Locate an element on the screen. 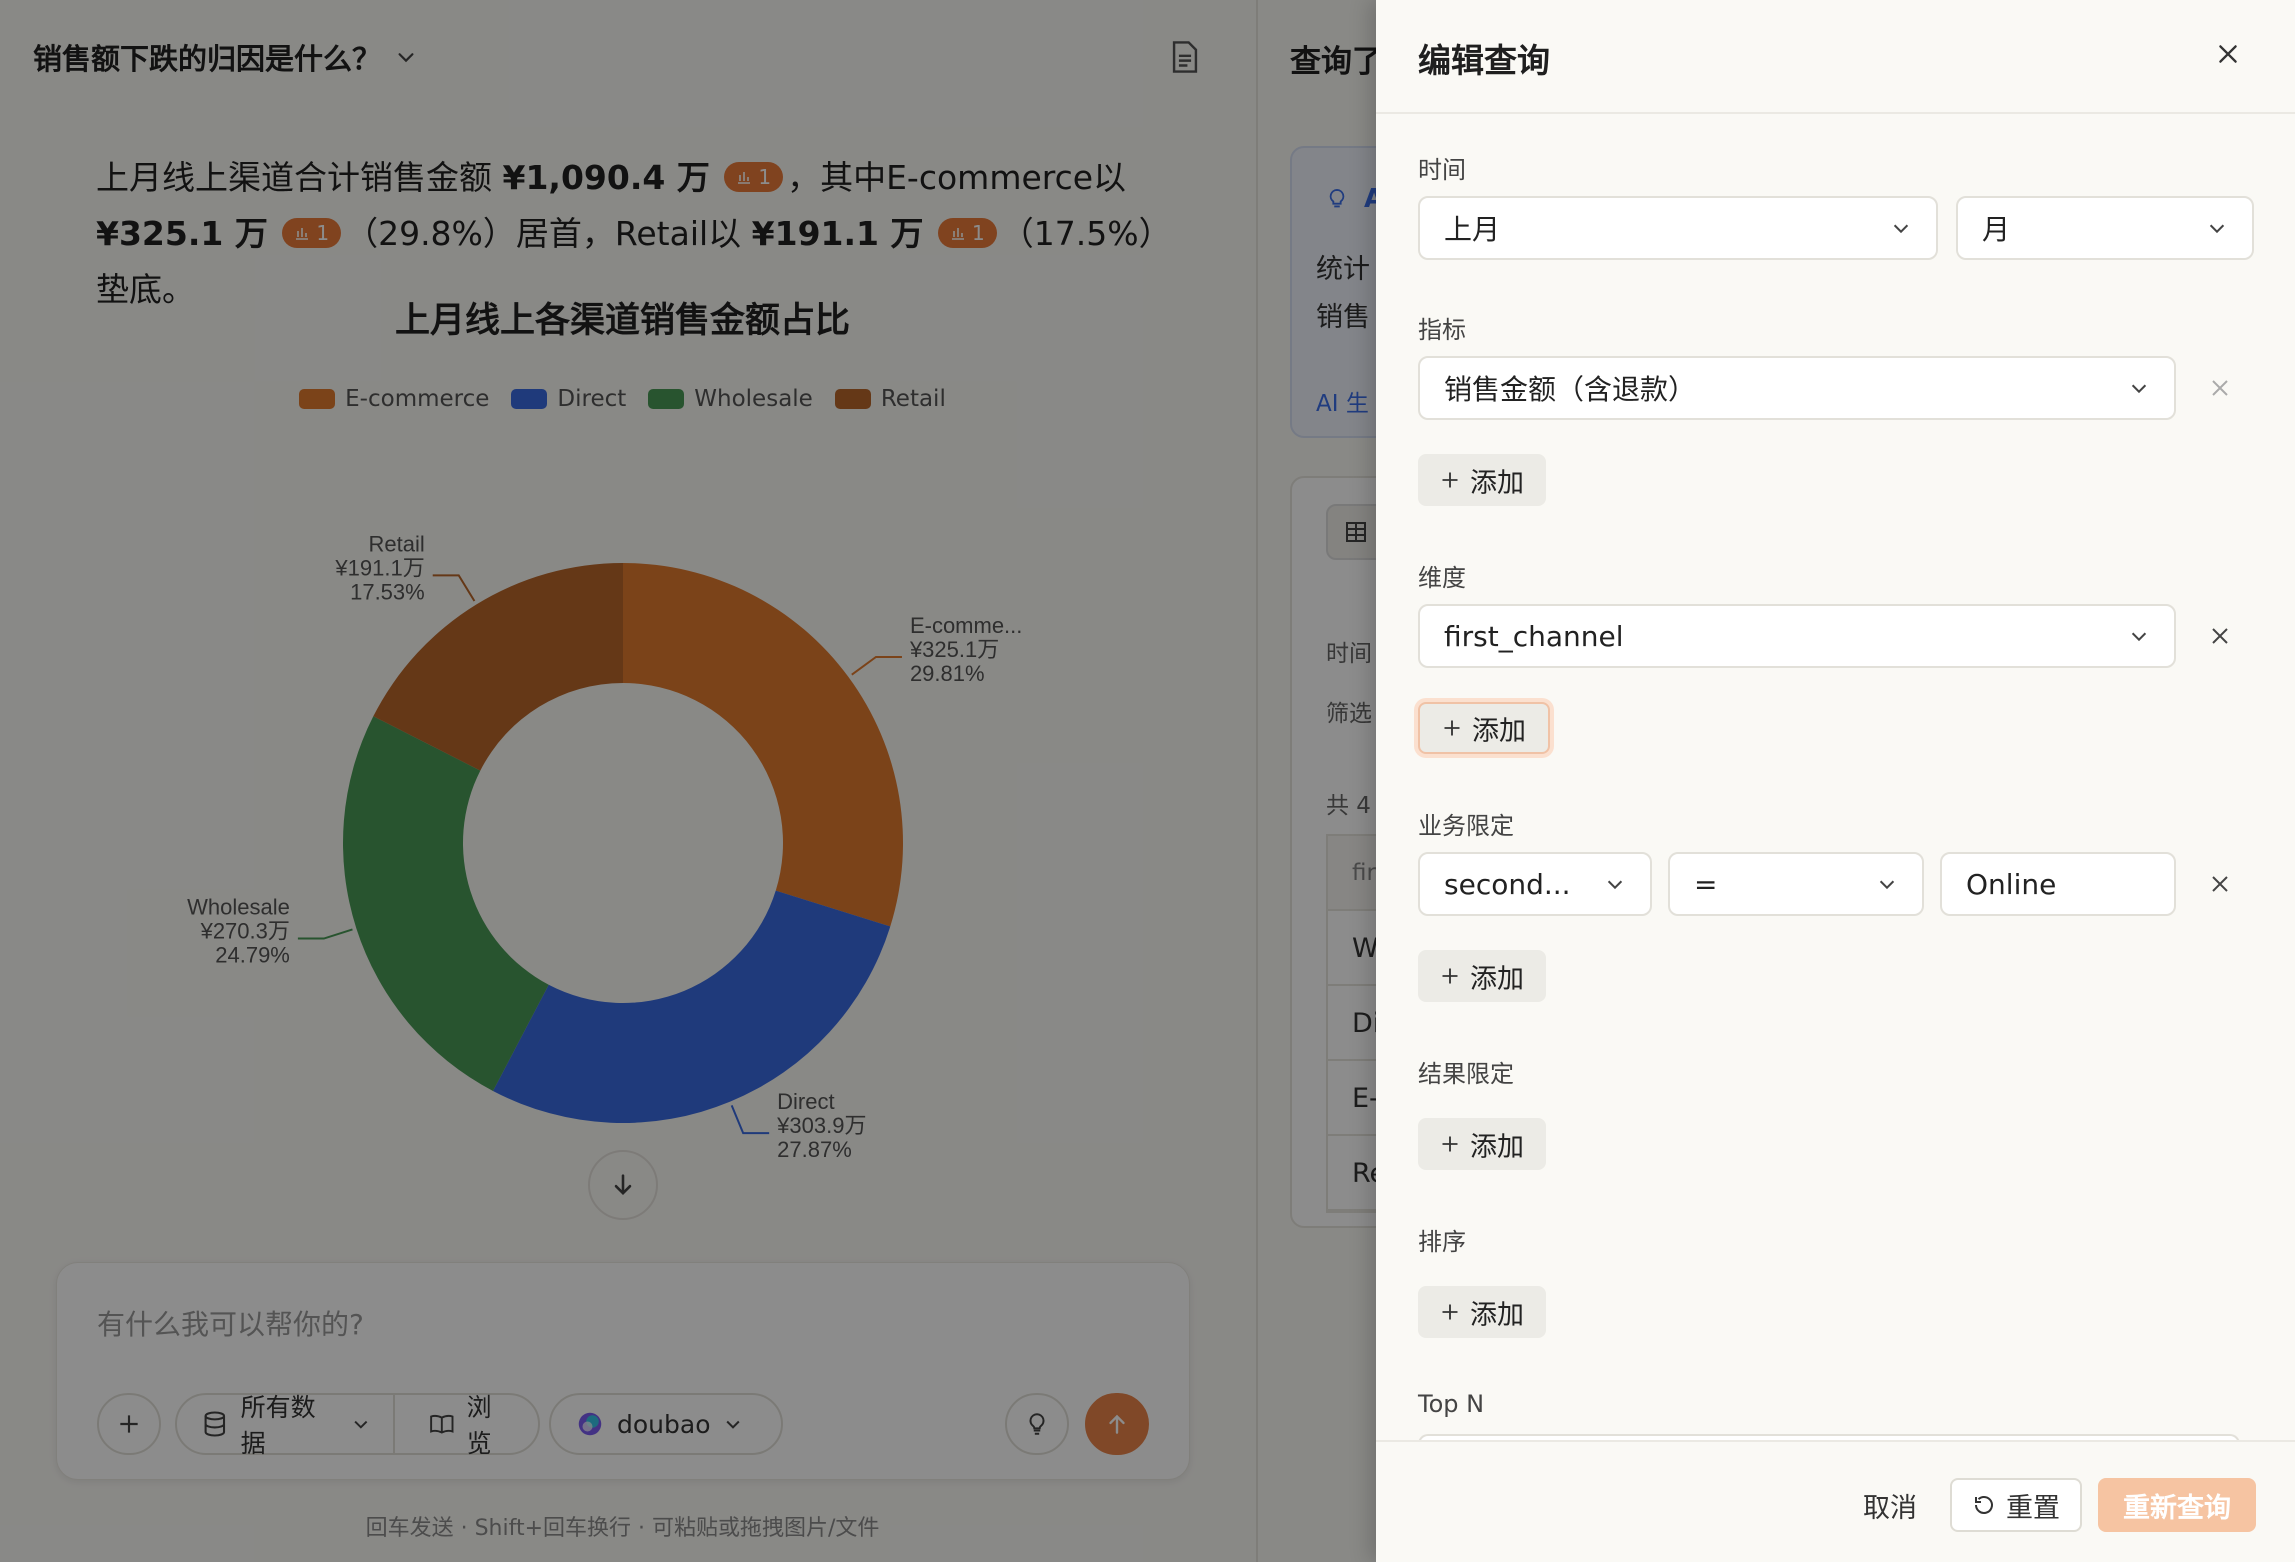 Image resolution: width=2295 pixels, height=1562 pixels. dimension-select: first_channel is located at coordinates (1797, 636).